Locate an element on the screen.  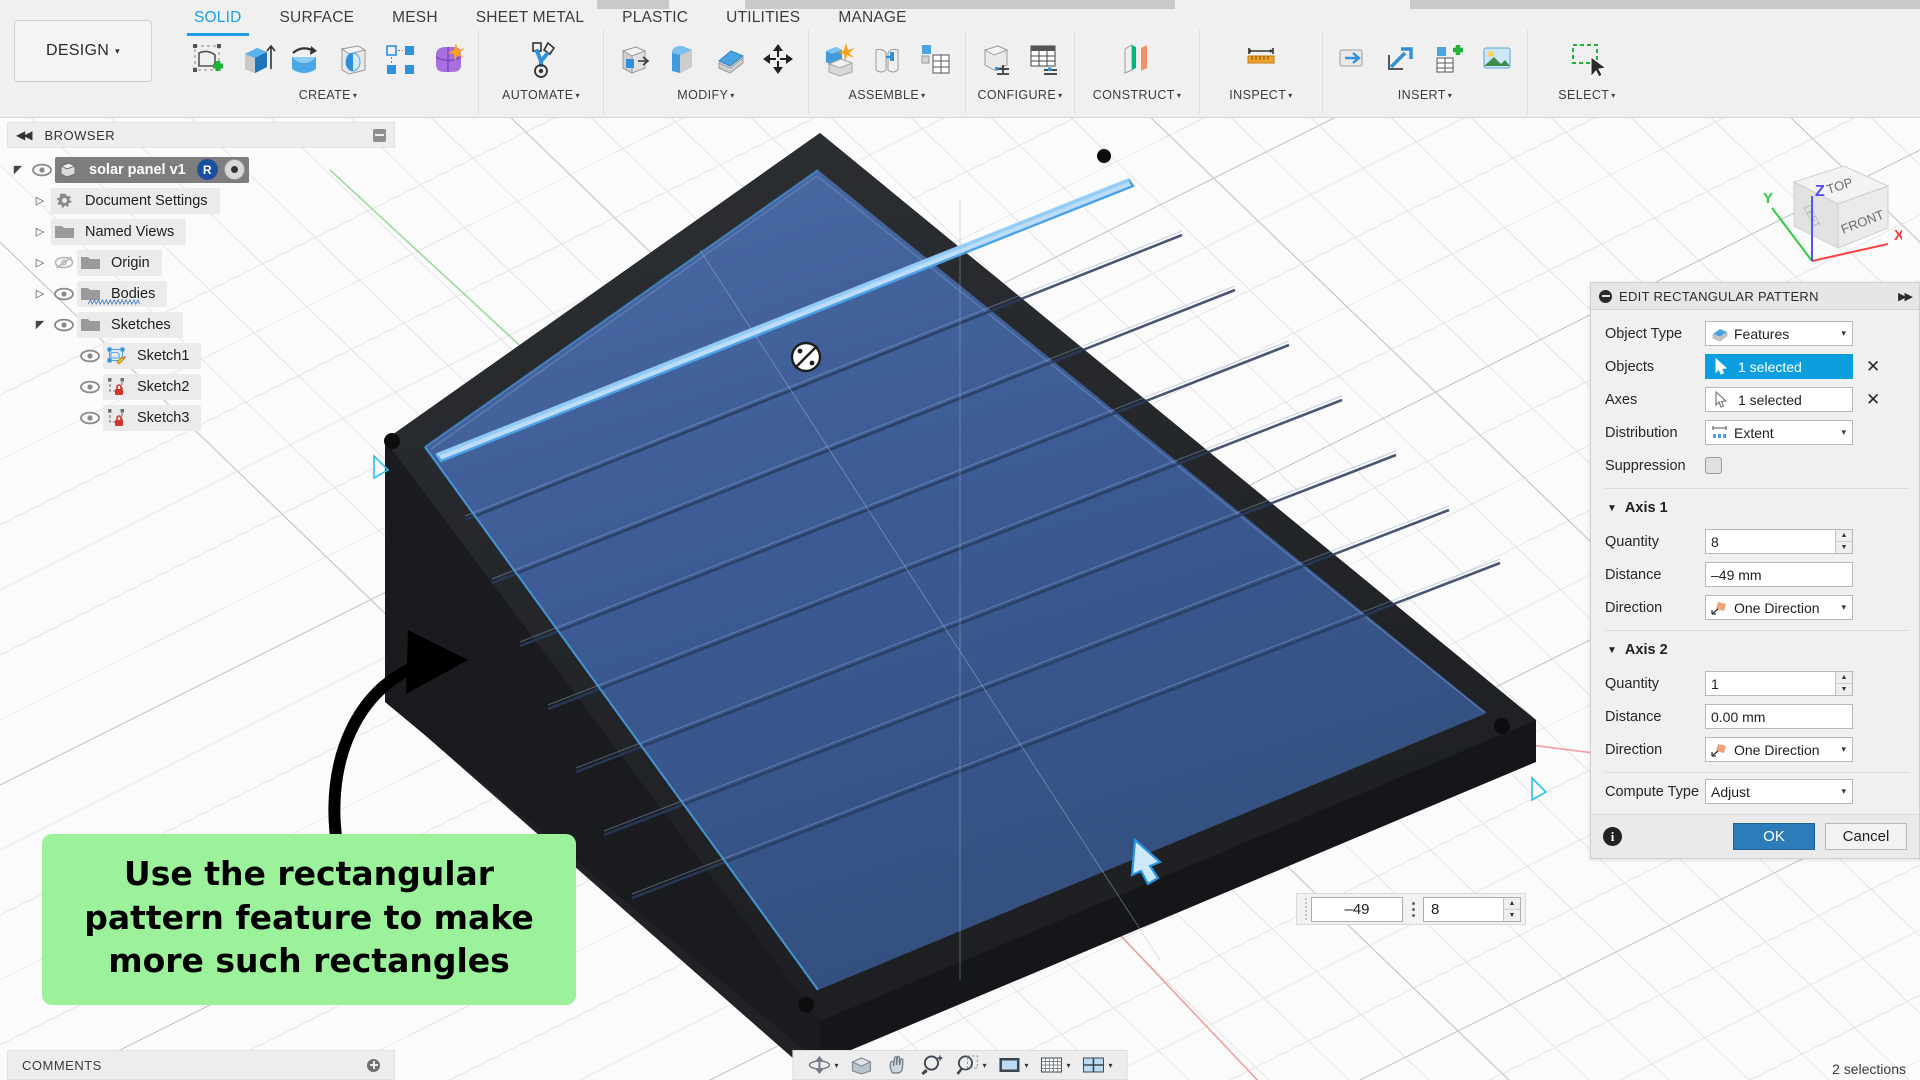
orbit-tool: ▾ is located at coordinates (822, 1065).